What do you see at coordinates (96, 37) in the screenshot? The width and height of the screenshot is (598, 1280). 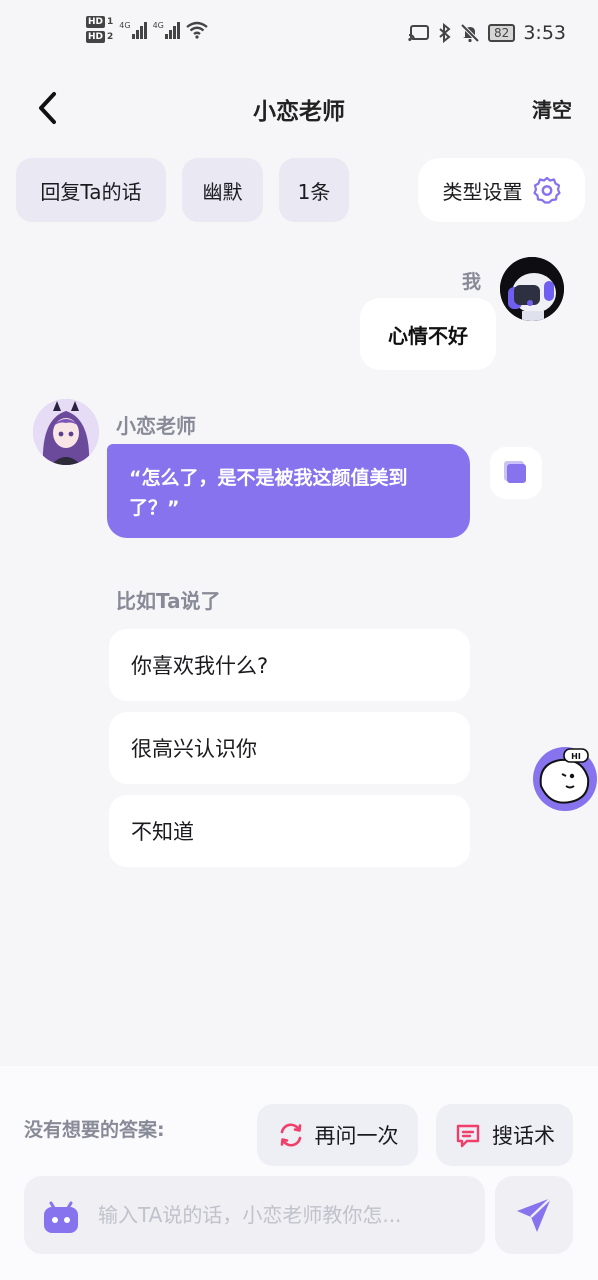 I see `hd2-badge: HD` at bounding box center [96, 37].